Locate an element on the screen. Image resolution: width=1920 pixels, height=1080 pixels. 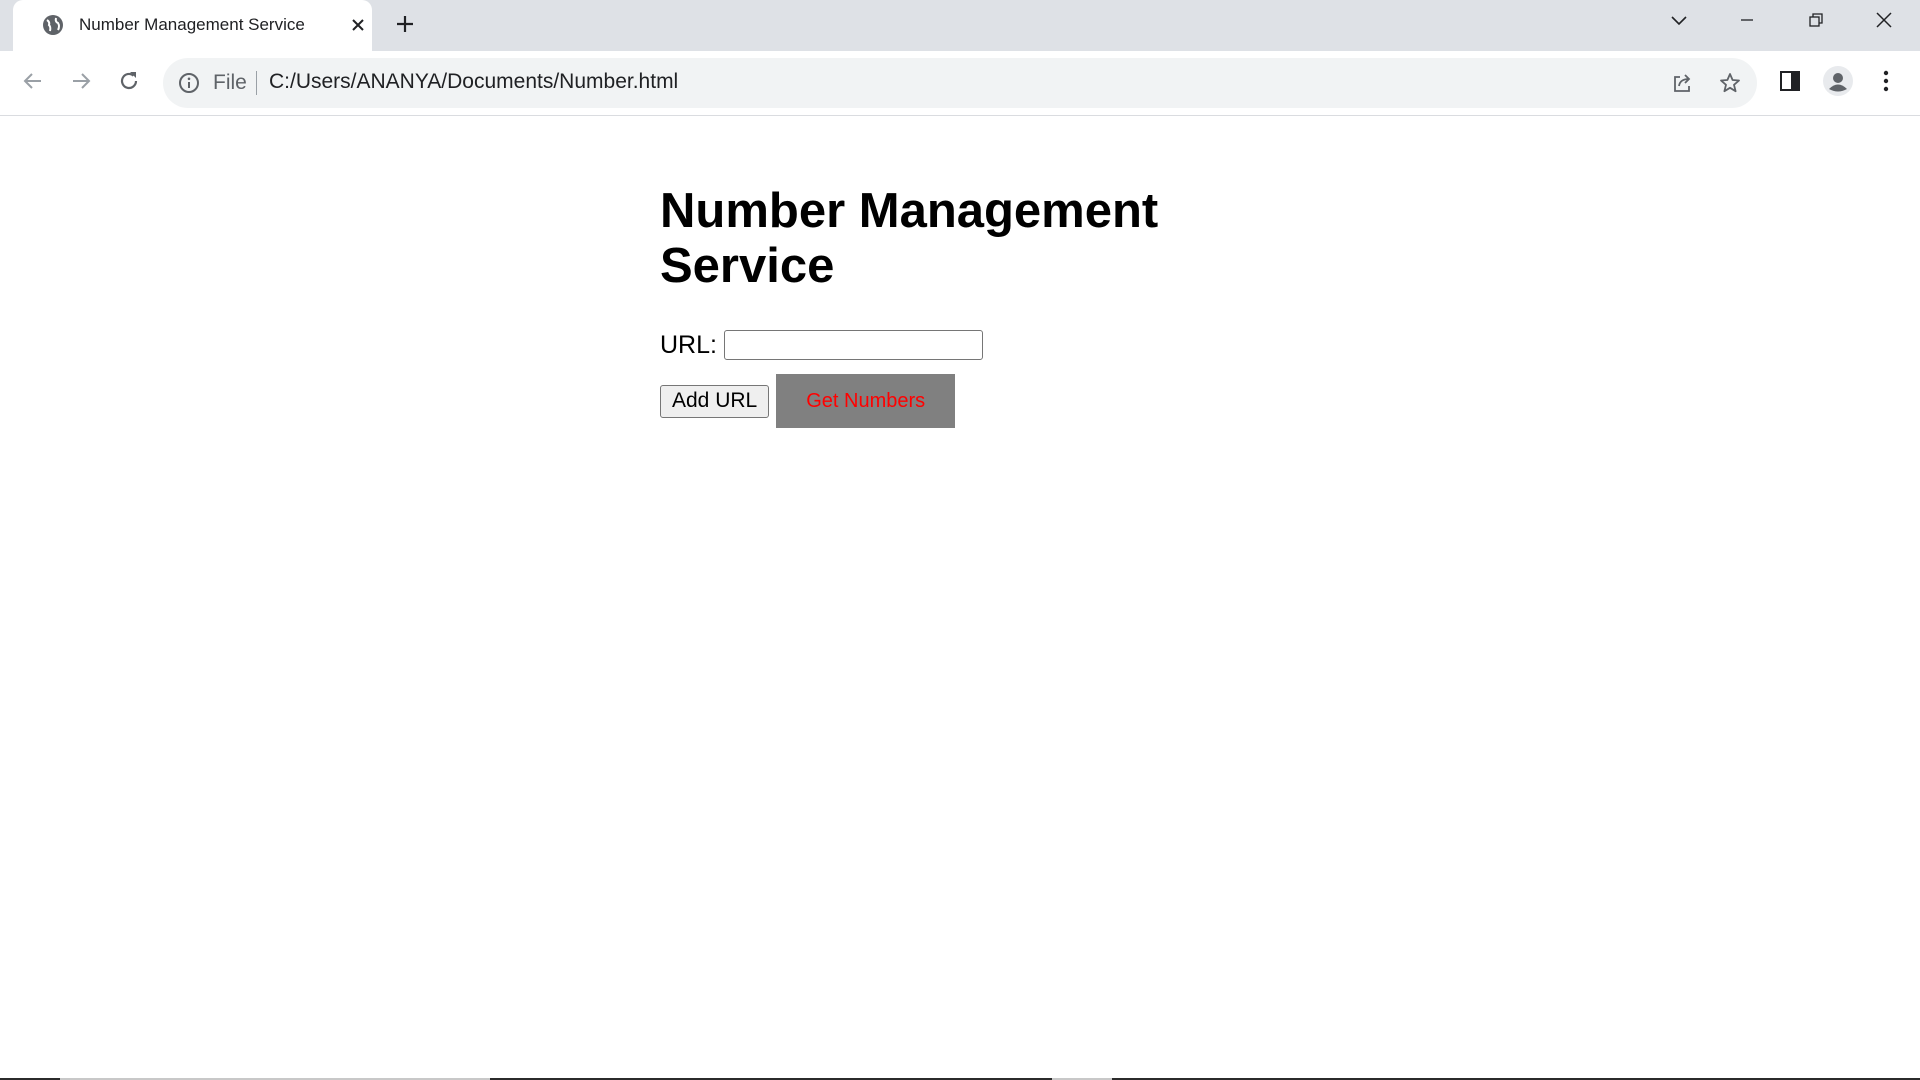
button-row: Add URL Get Numbers is located at coordinates (920, 401).